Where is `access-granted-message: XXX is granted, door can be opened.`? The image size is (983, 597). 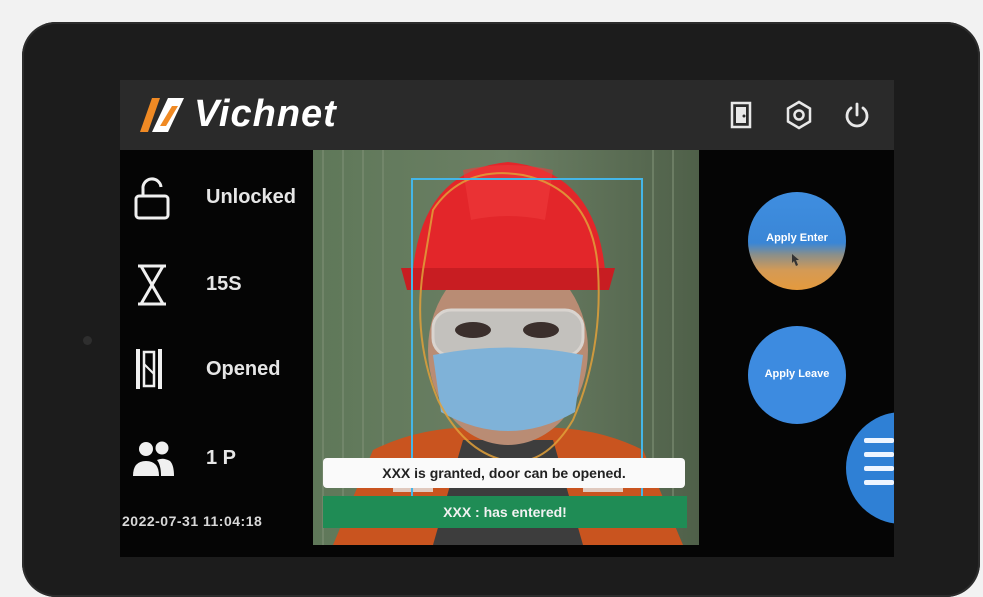
access-granted-message: XXX is granted, door can be opened. is located at coordinates (504, 473).